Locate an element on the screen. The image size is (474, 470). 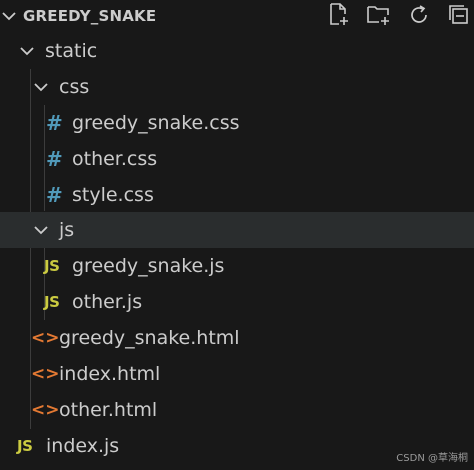
explorer-actions is located at coordinates (399, 15).